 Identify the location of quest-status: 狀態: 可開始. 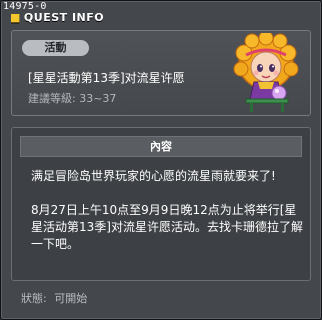
(54, 299).